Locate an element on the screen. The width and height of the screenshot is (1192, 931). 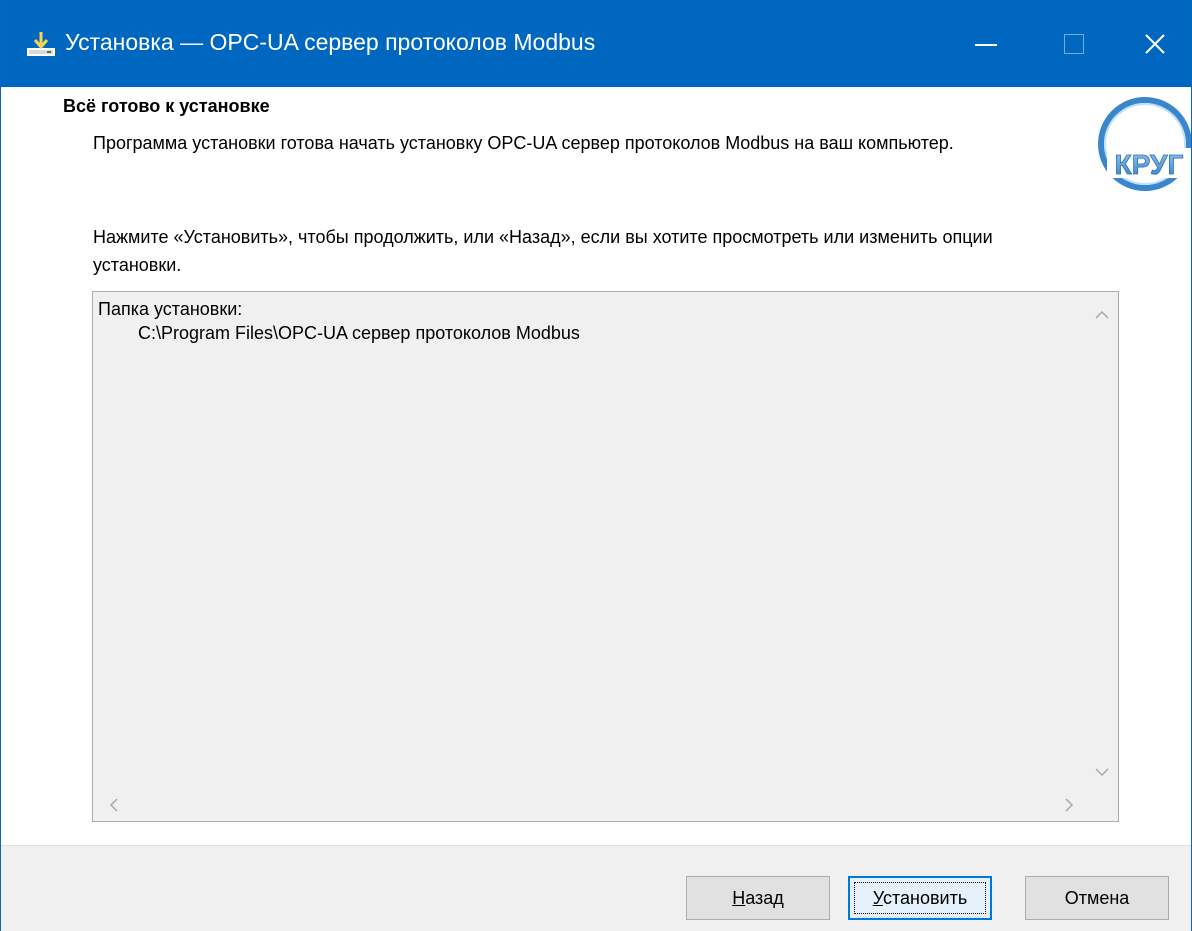
minimize-icon is located at coordinates (986, 44).